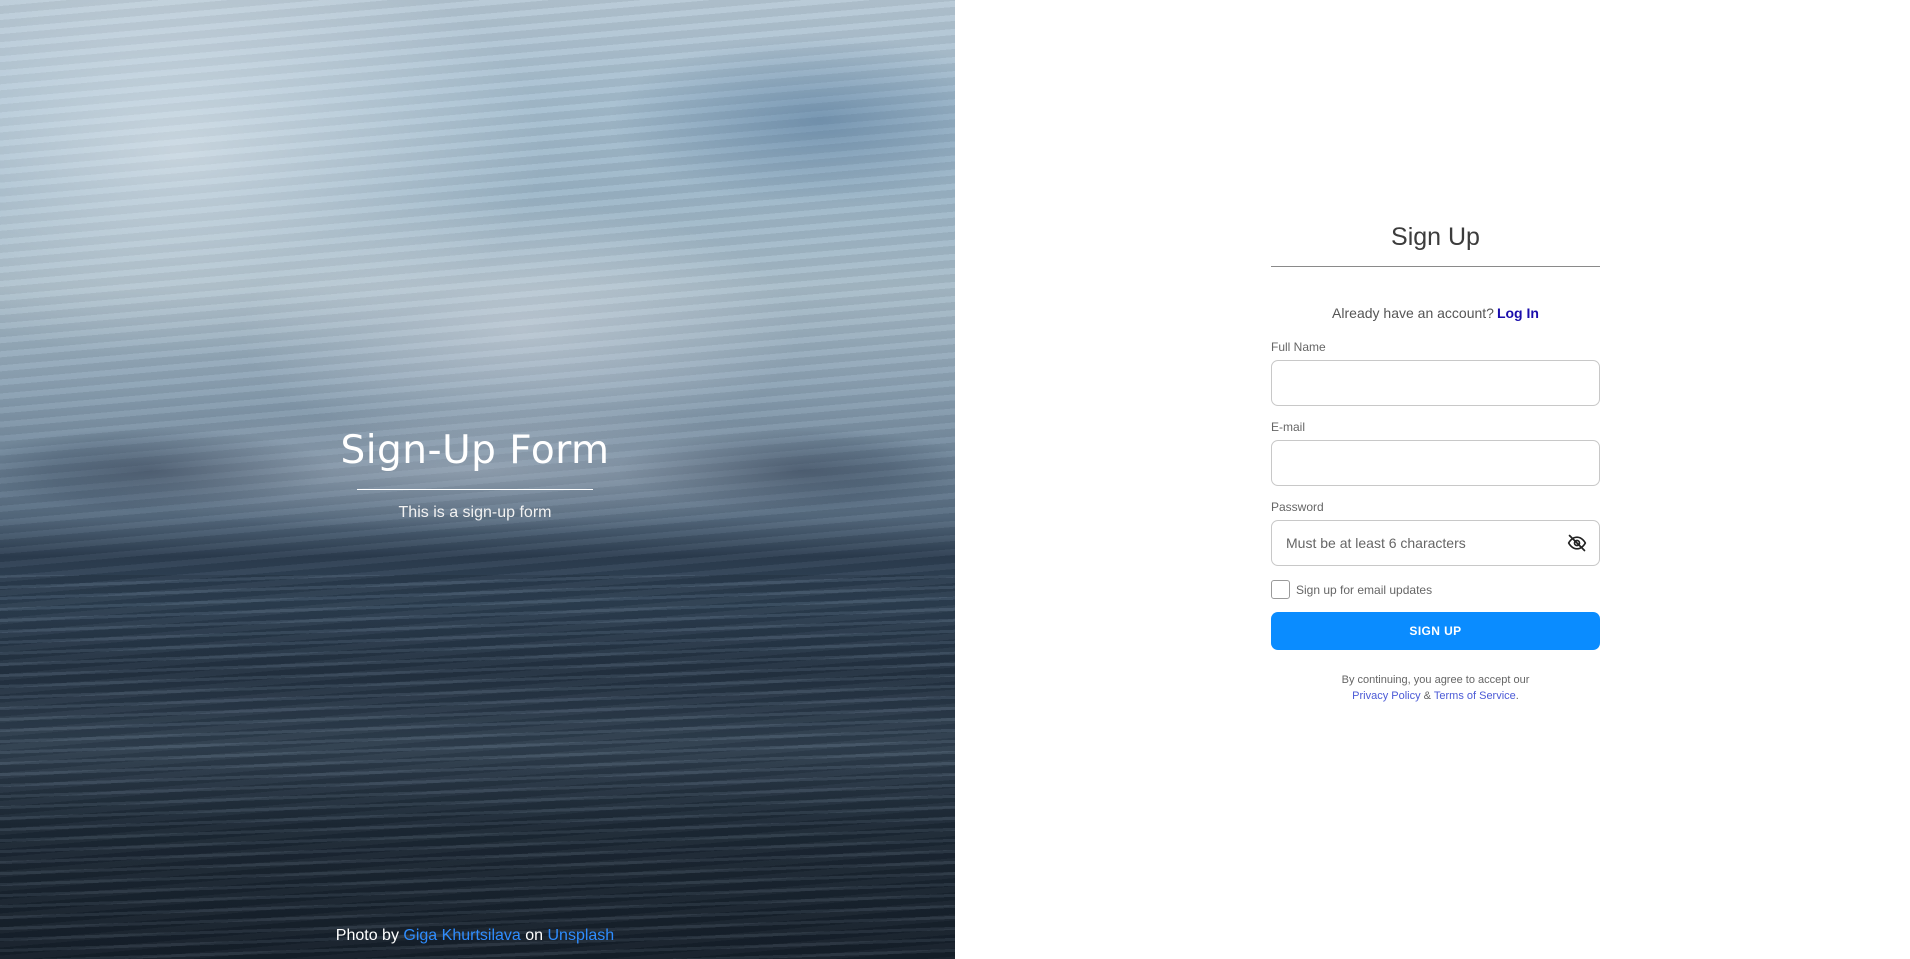  I want to click on legal-links: Privacy Policy & Terms of Service., so click(1435, 696).